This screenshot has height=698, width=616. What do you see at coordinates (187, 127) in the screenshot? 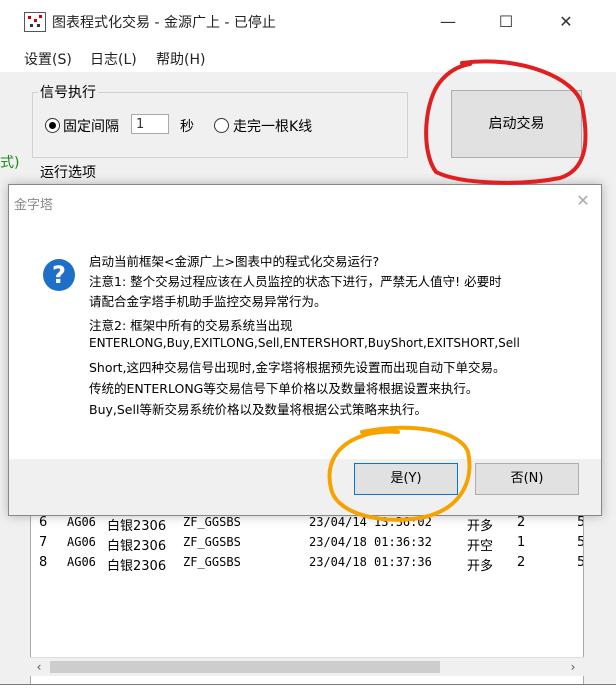
I see `seconds-label: 秒` at bounding box center [187, 127].